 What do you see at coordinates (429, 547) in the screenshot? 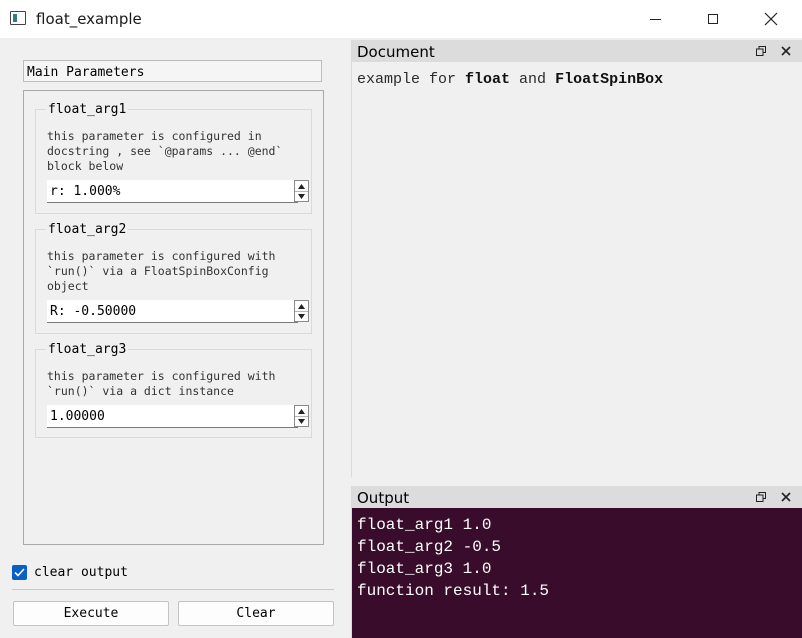
I see `output-line: float_arg2 -0.5` at bounding box center [429, 547].